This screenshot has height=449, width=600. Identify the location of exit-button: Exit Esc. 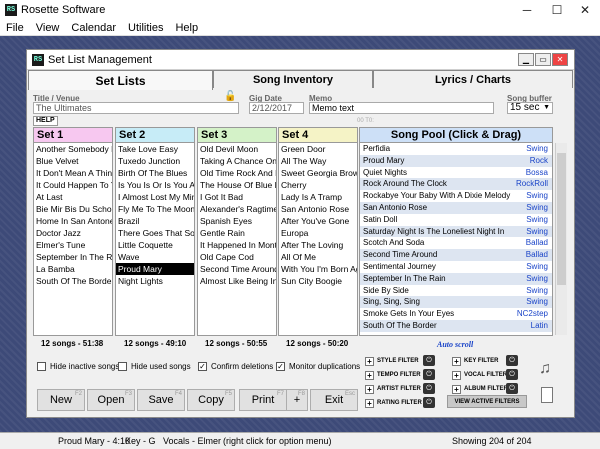
(334, 400).